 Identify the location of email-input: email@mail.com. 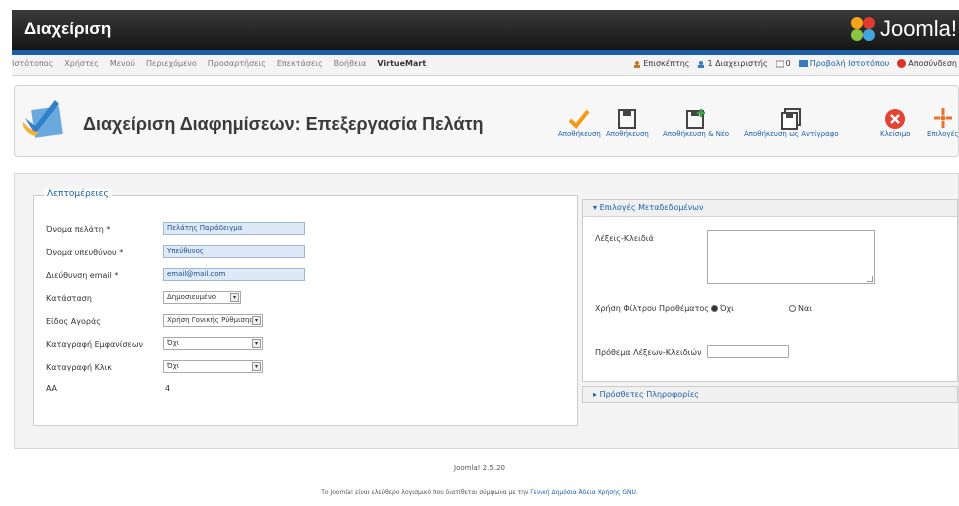
(234, 274).